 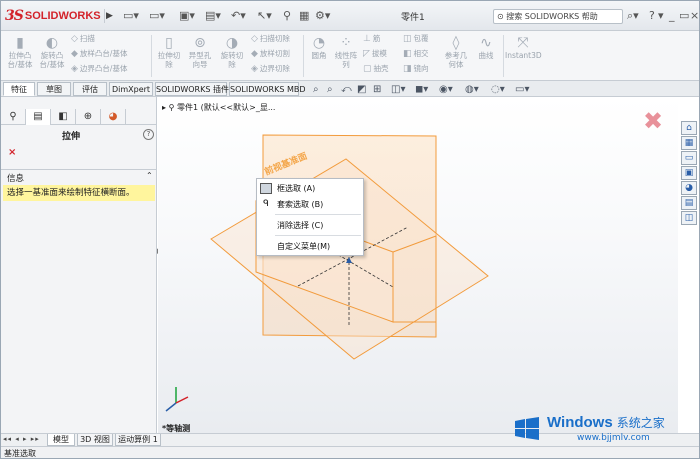 I want to click on draft-button: ◸ 拔模, so click(x=375, y=54).